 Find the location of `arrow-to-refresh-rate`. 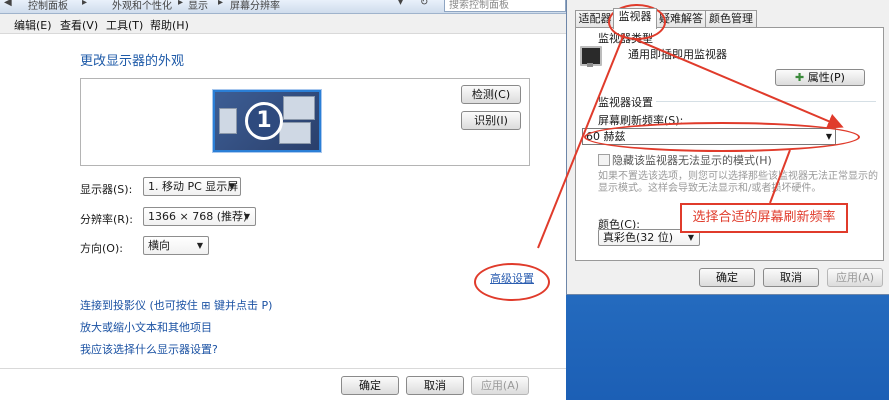

arrow-to-refresh-rate is located at coordinates (737, 83).